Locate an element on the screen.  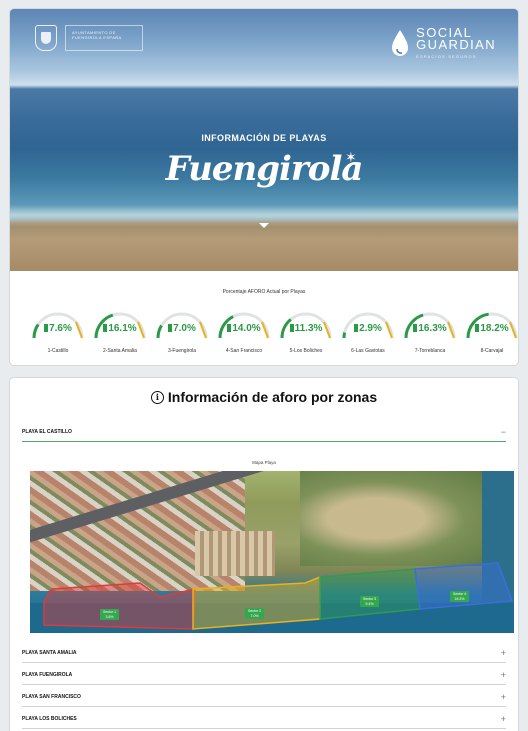
brand-tagline: ESPACIOS SEGUROS is located at coordinates (446, 56).